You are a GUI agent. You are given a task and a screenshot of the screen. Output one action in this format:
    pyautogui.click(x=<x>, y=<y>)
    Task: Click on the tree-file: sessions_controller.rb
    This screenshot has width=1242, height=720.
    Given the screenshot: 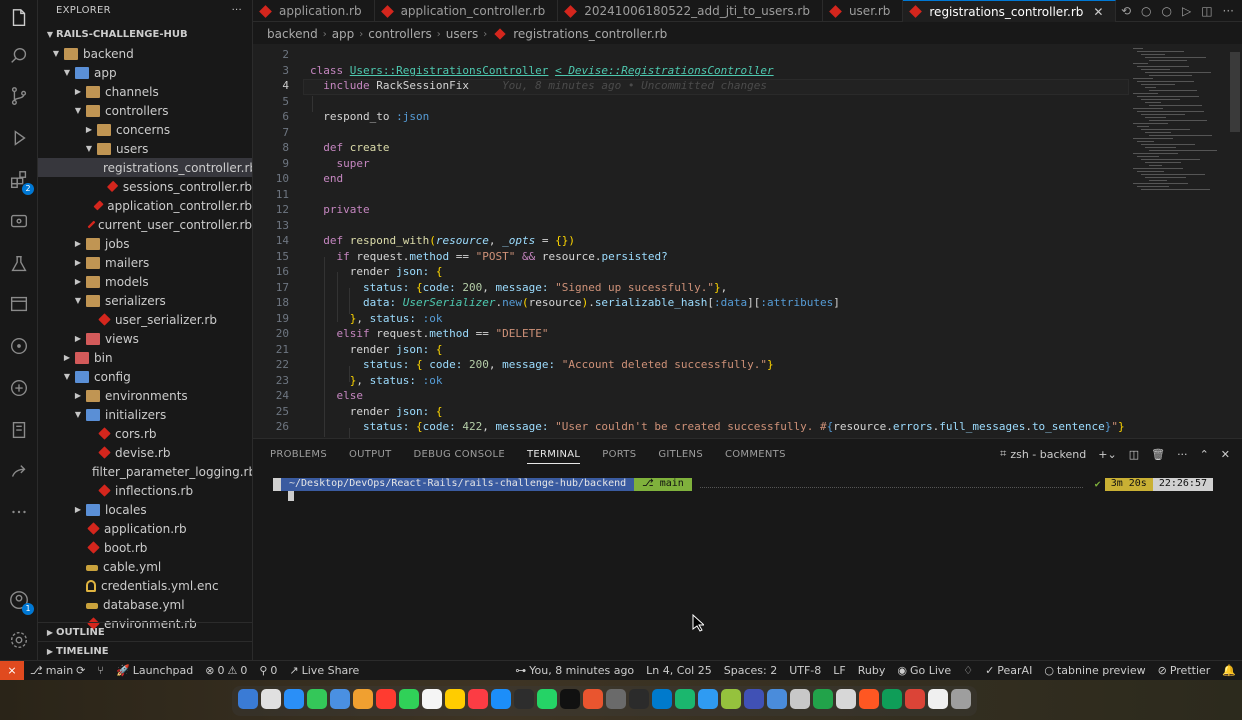 What is the action you would take?
    pyautogui.click(x=145, y=186)
    